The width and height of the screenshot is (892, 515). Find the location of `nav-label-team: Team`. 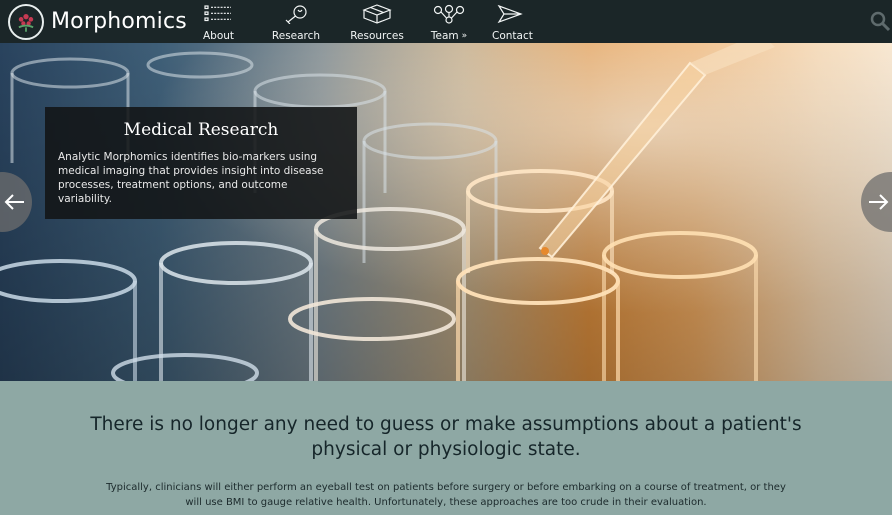

nav-label-team: Team is located at coordinates (444, 36).